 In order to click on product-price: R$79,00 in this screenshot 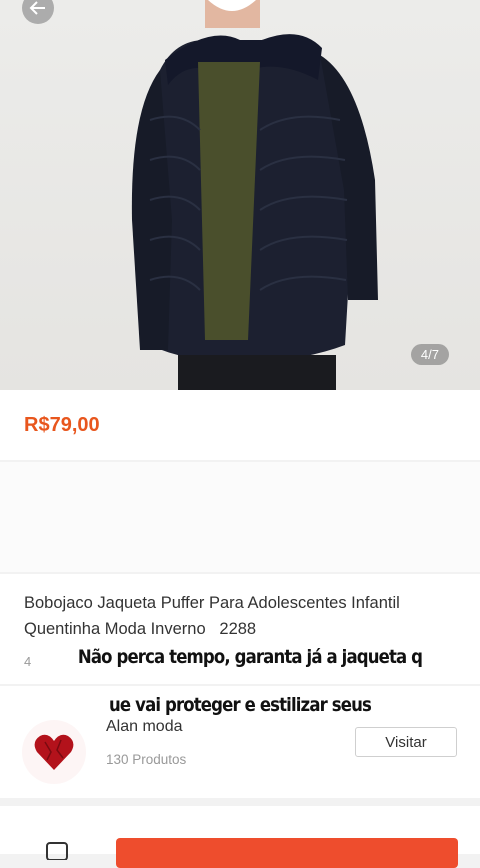, I will do `click(62, 425)`.